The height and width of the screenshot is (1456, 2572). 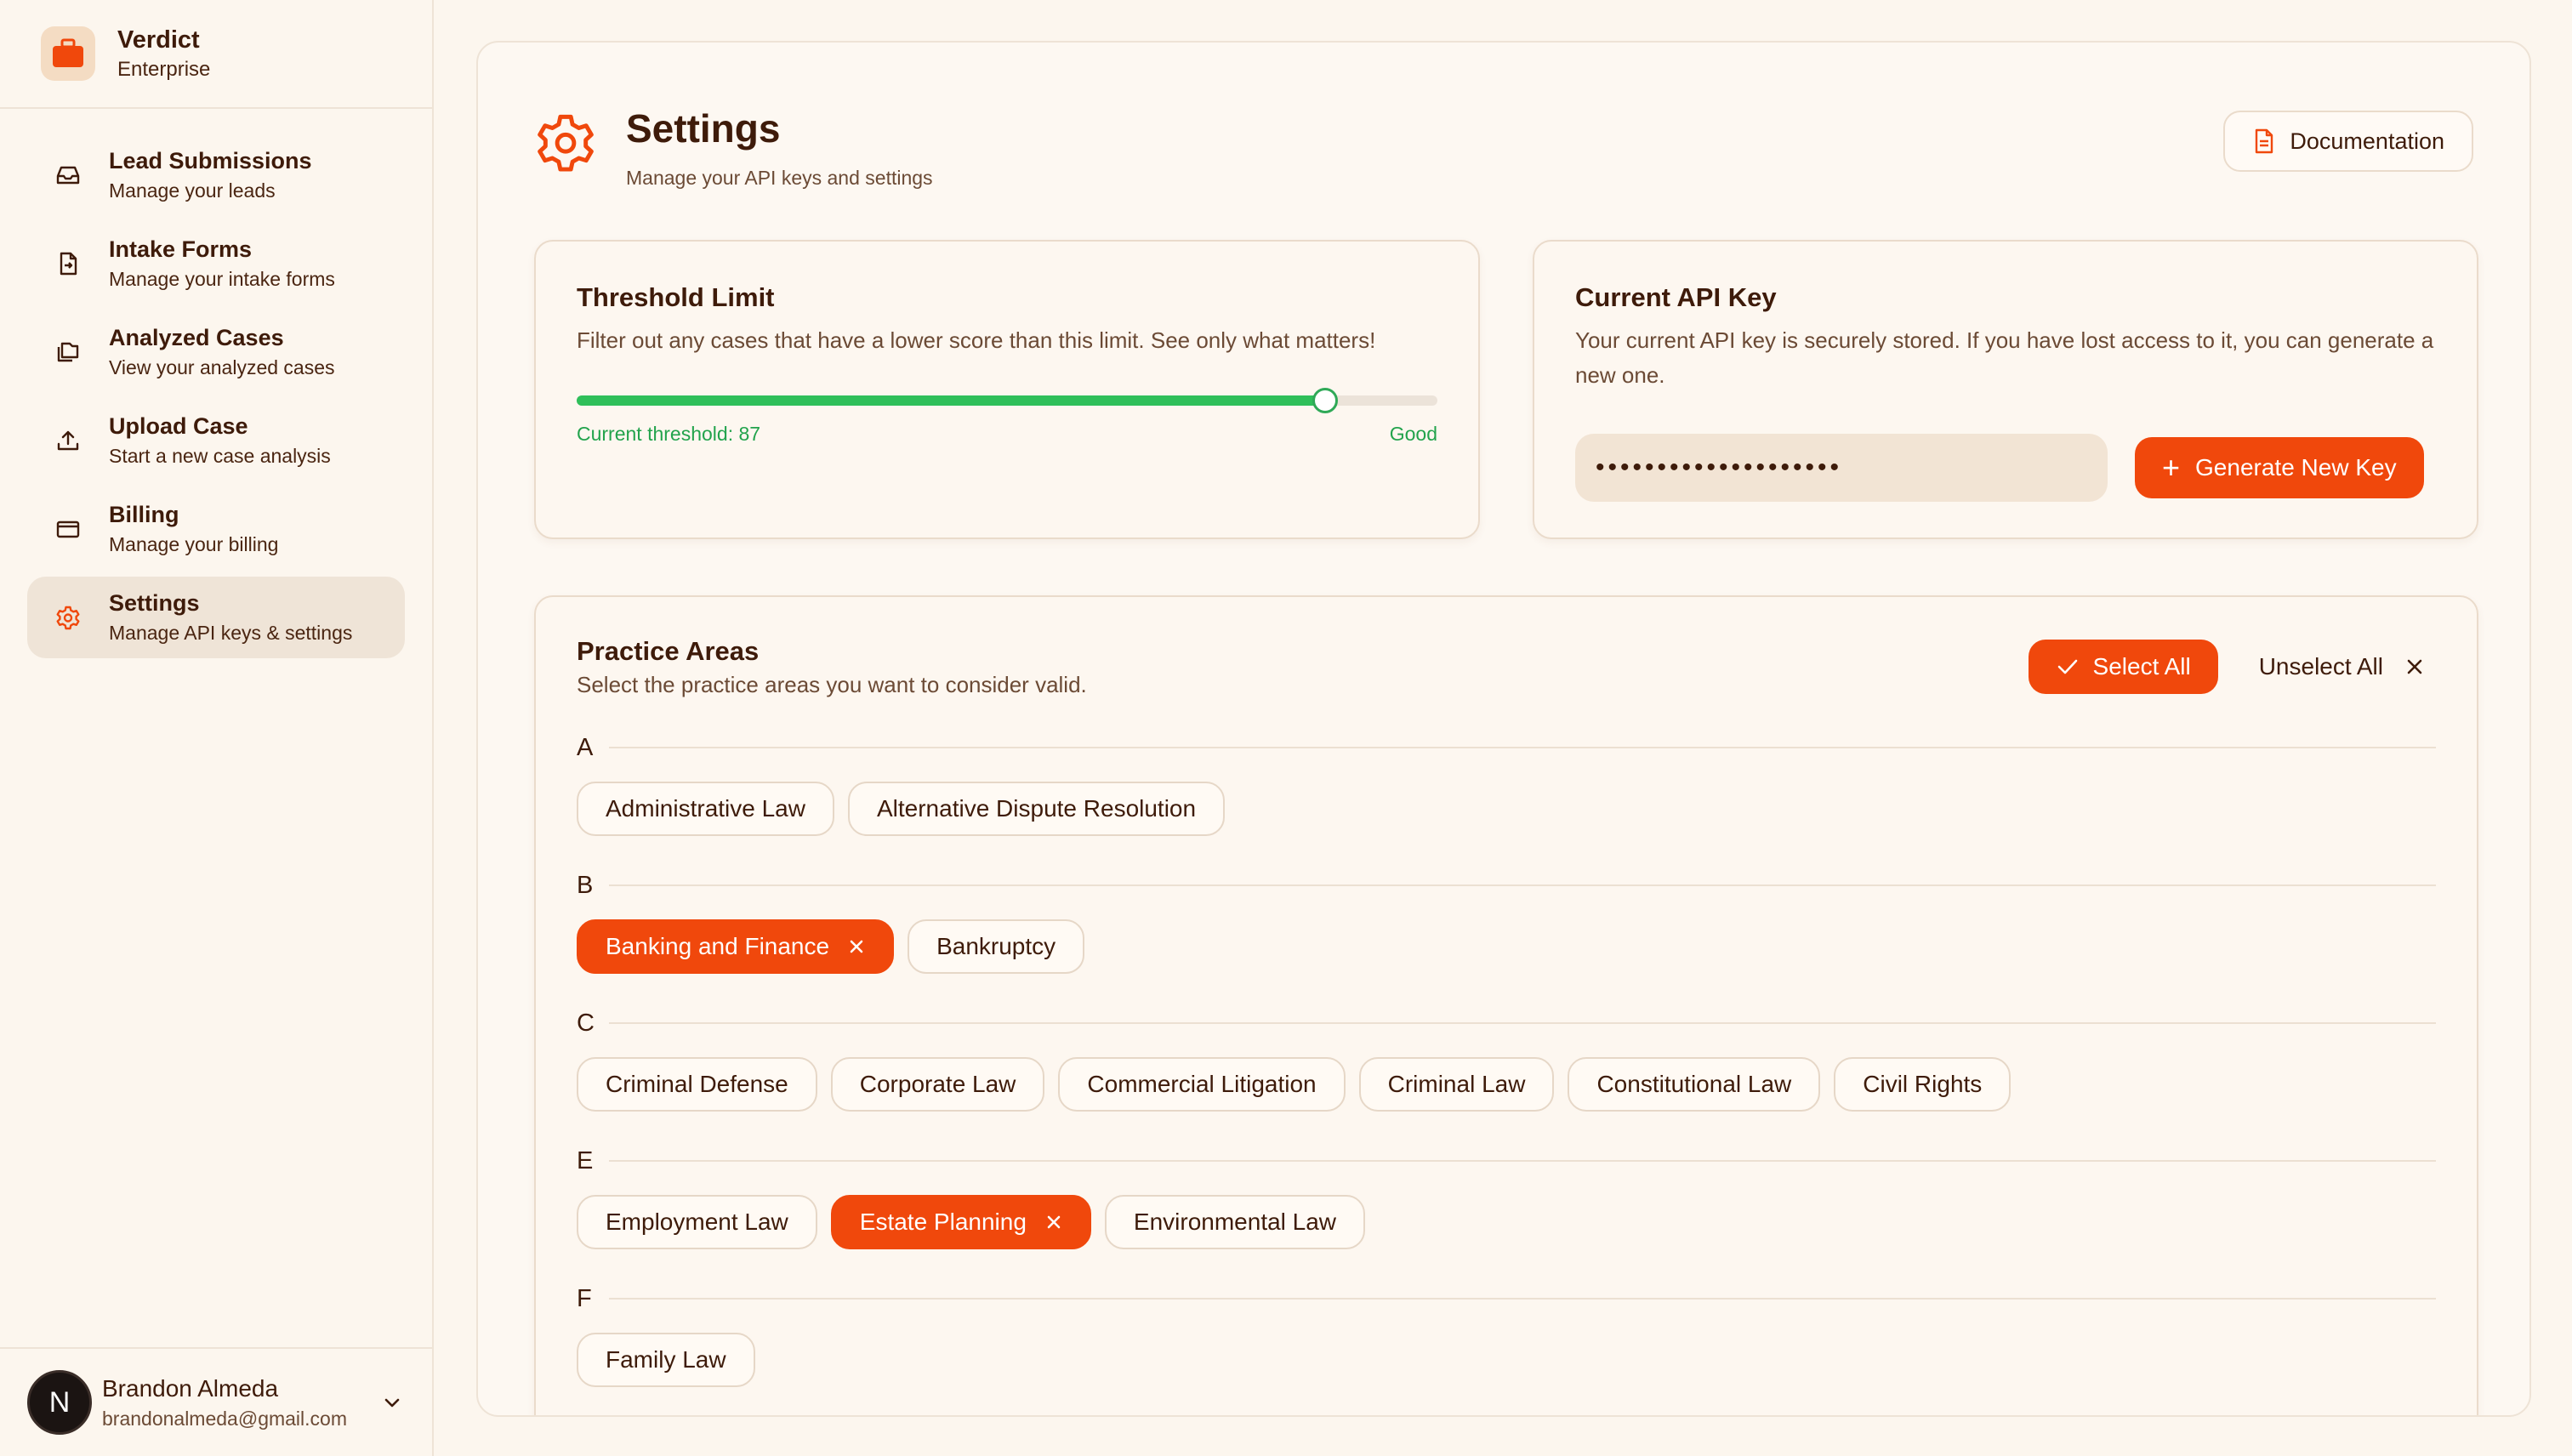 I want to click on brand: Verdict Enterprise, so click(x=216, y=55).